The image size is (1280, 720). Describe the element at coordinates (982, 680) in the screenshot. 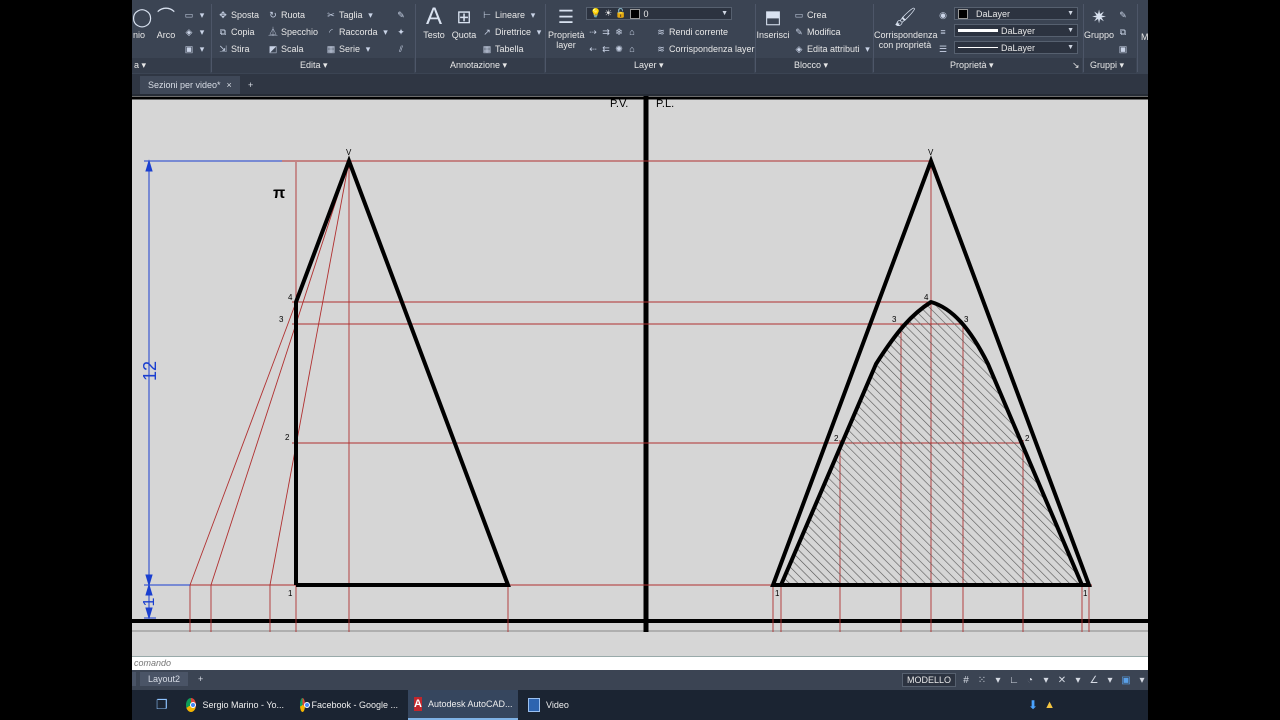

I see `snap-icon: ⁙` at that location.